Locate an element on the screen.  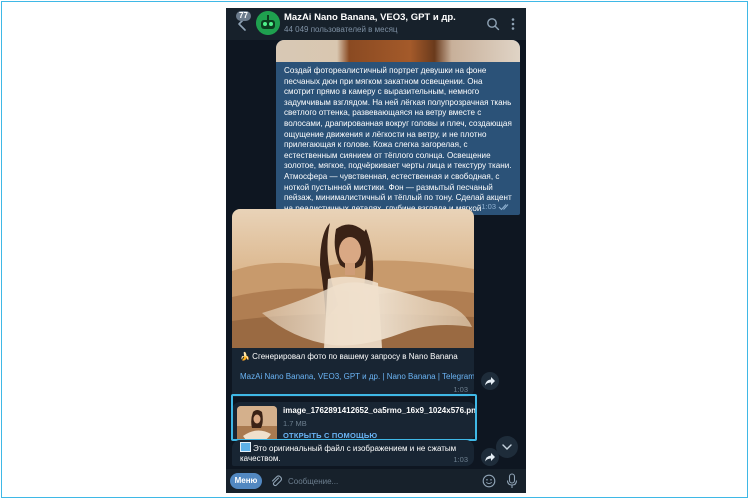
file-highlight-box is located at coordinates (354, 417).